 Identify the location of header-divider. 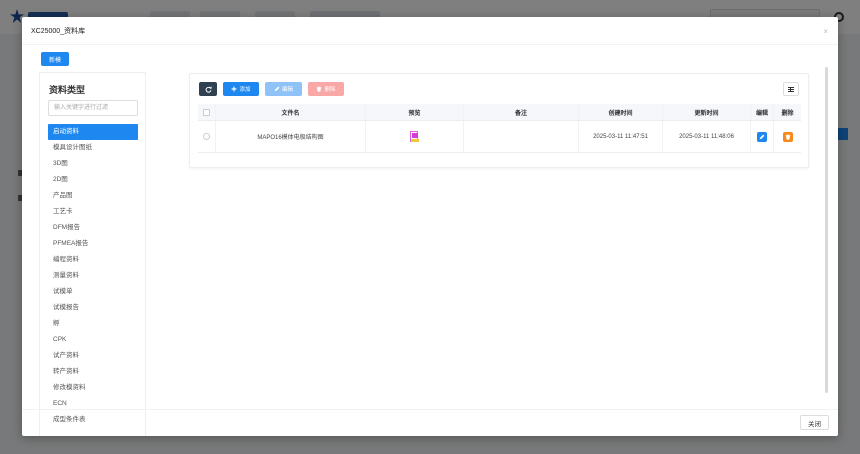
(430, 44).